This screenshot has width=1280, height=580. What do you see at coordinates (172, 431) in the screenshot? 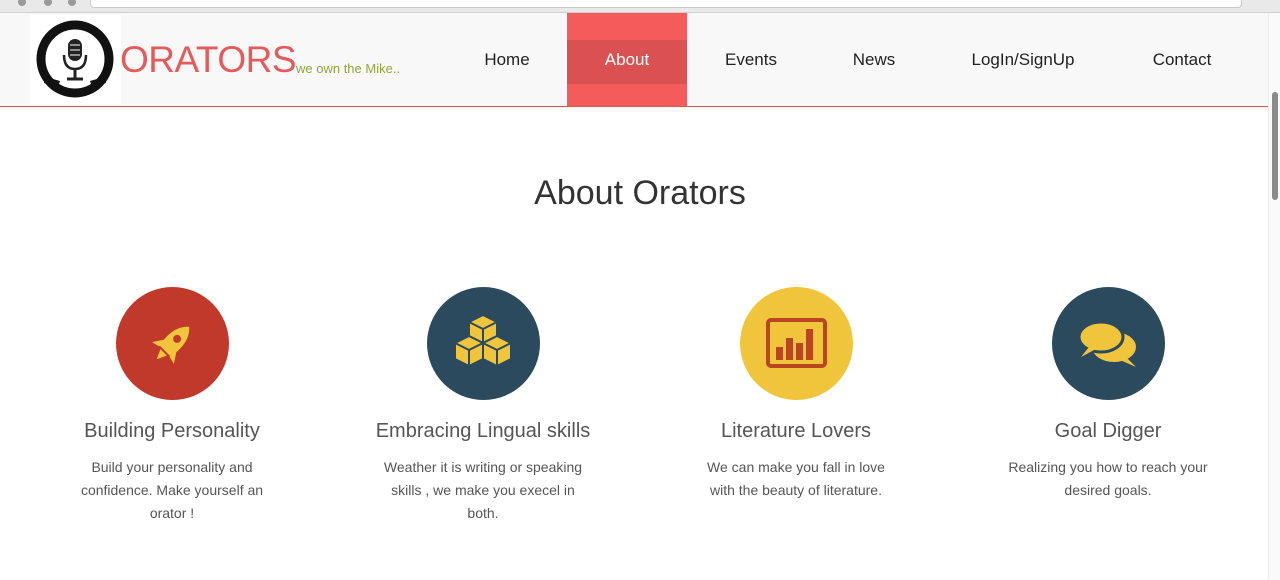
I see `feature-title: Building Personality` at bounding box center [172, 431].